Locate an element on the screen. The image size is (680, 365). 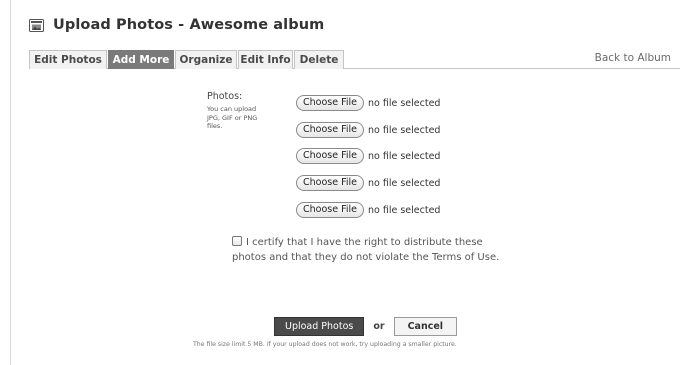
tab-delete: Delete is located at coordinates (319, 59).